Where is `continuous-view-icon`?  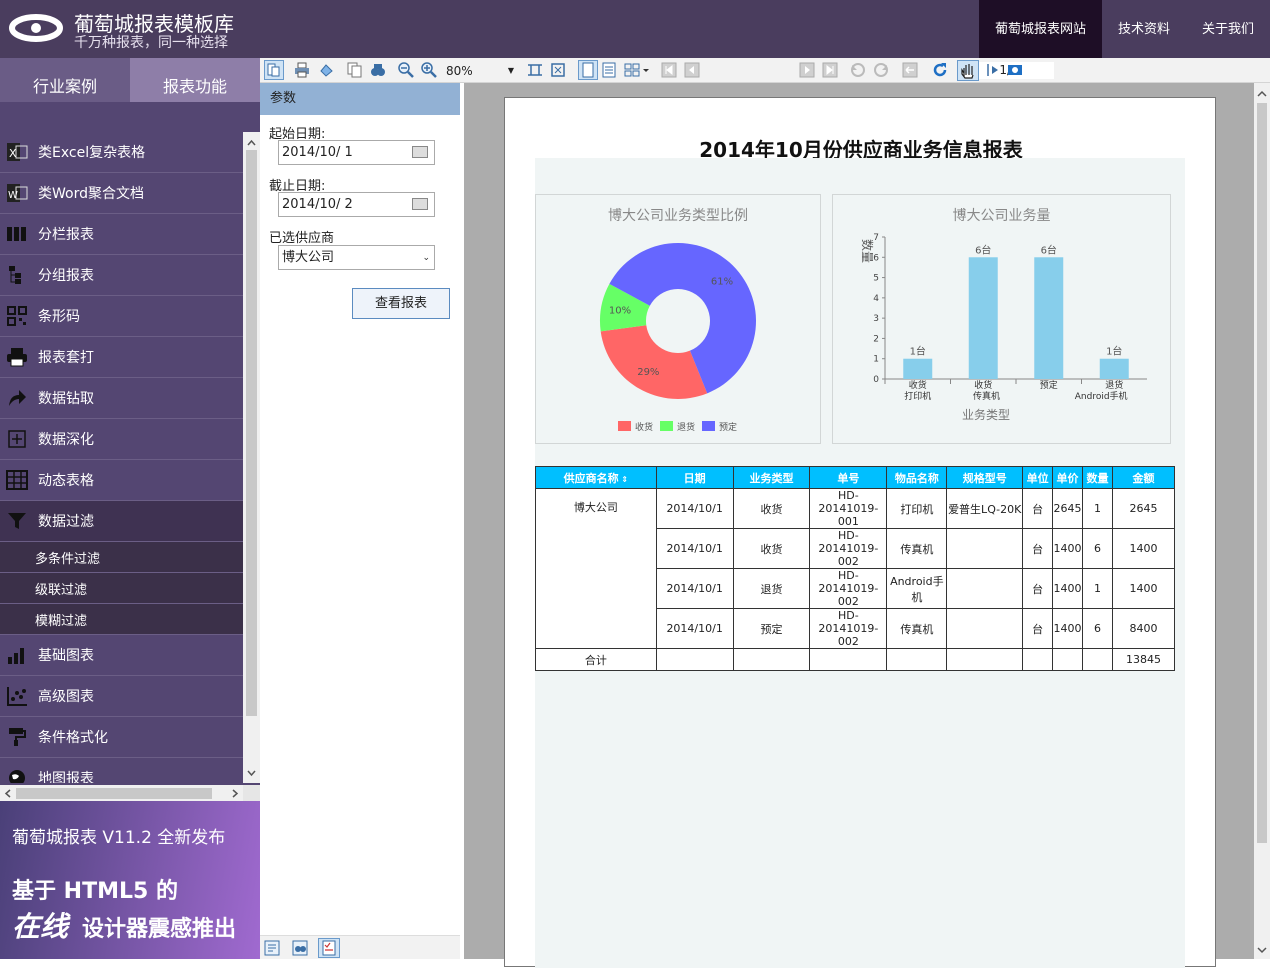 continuous-view-icon is located at coordinates (609, 70).